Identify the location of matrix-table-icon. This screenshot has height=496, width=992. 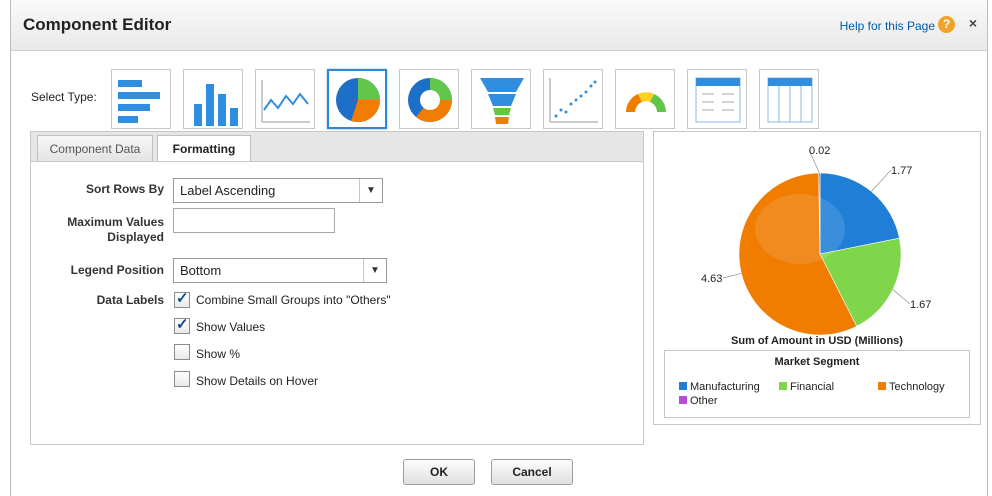
(790, 100).